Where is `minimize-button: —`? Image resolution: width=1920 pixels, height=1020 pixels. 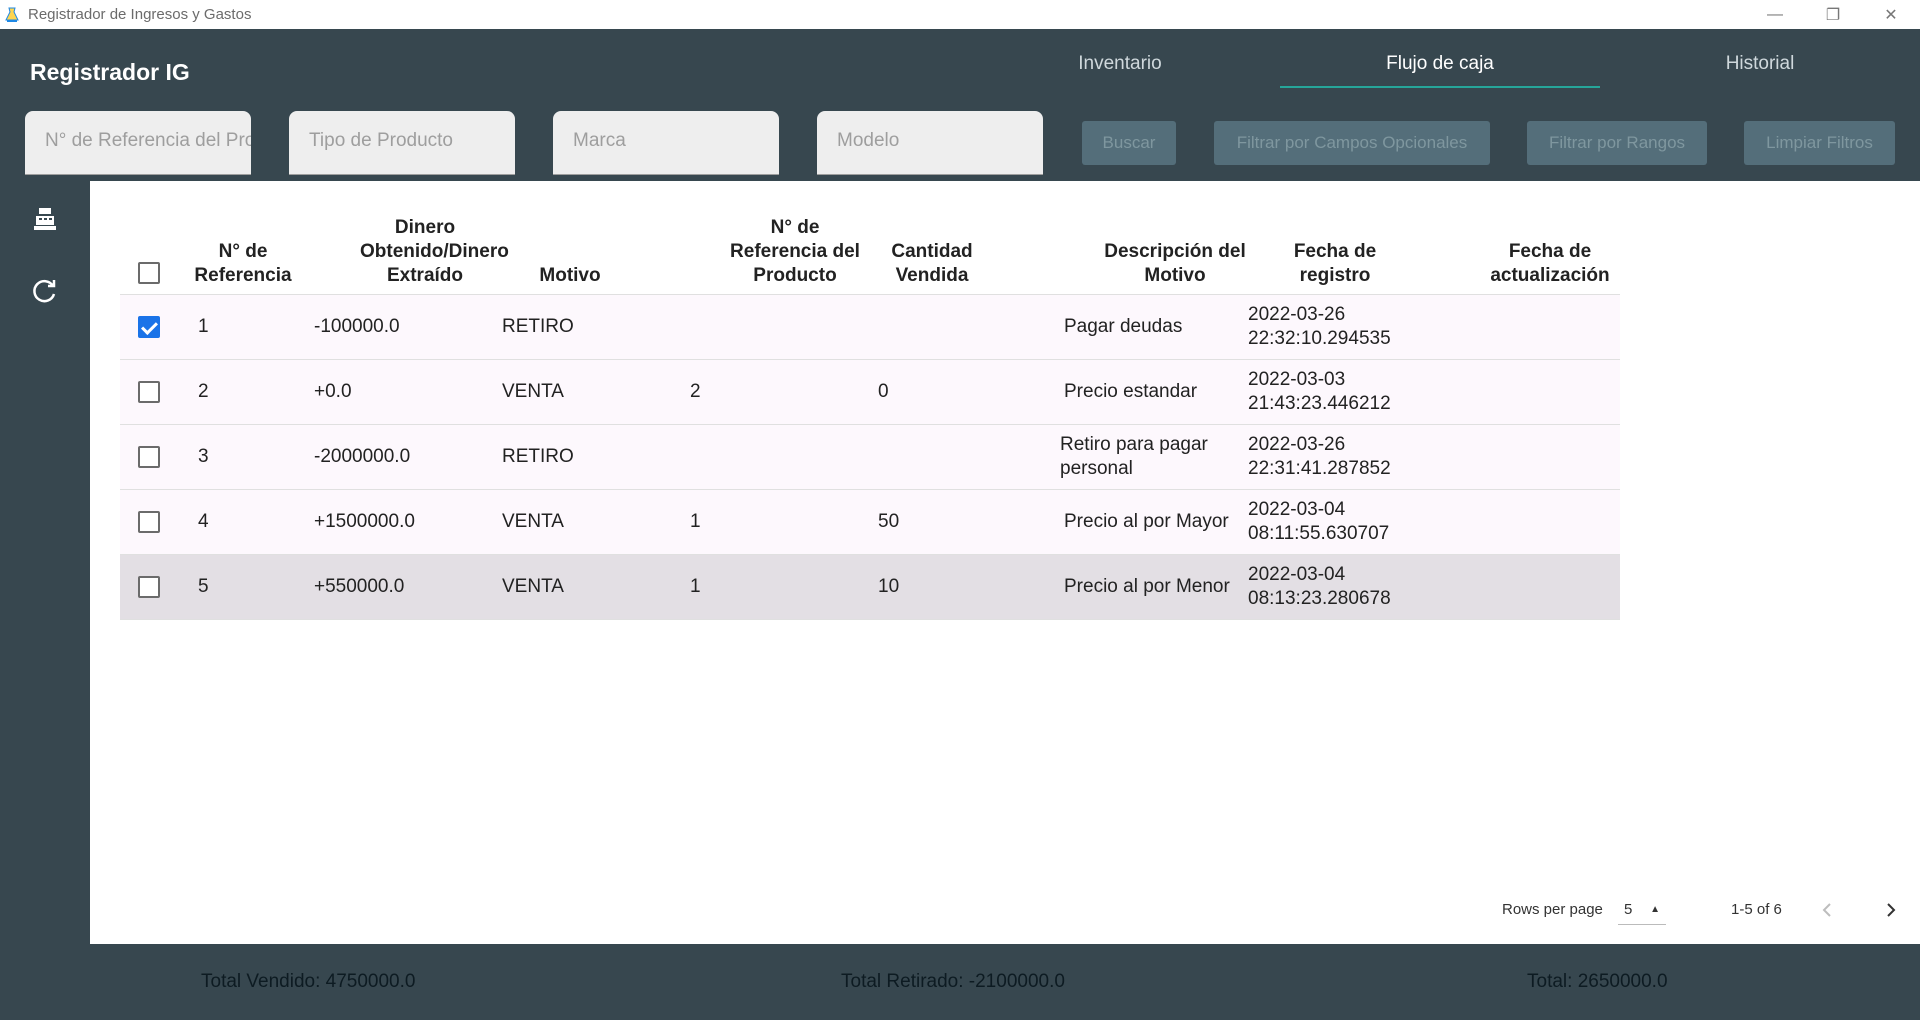
minimize-button: — is located at coordinates (1775, 14).